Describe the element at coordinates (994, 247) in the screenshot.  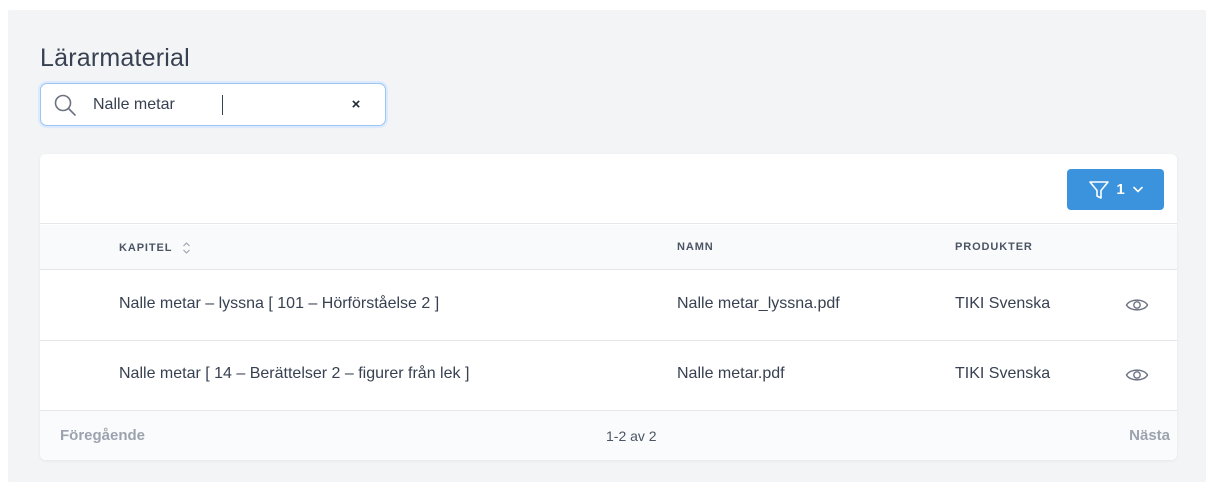
I see `column-header-products: PRODUKTER` at that location.